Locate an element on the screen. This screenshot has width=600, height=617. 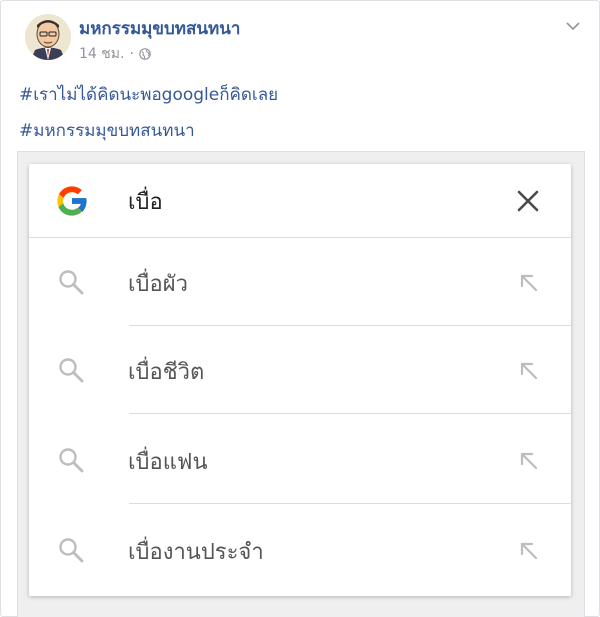
chevron-down-icon is located at coordinates (573, 24).